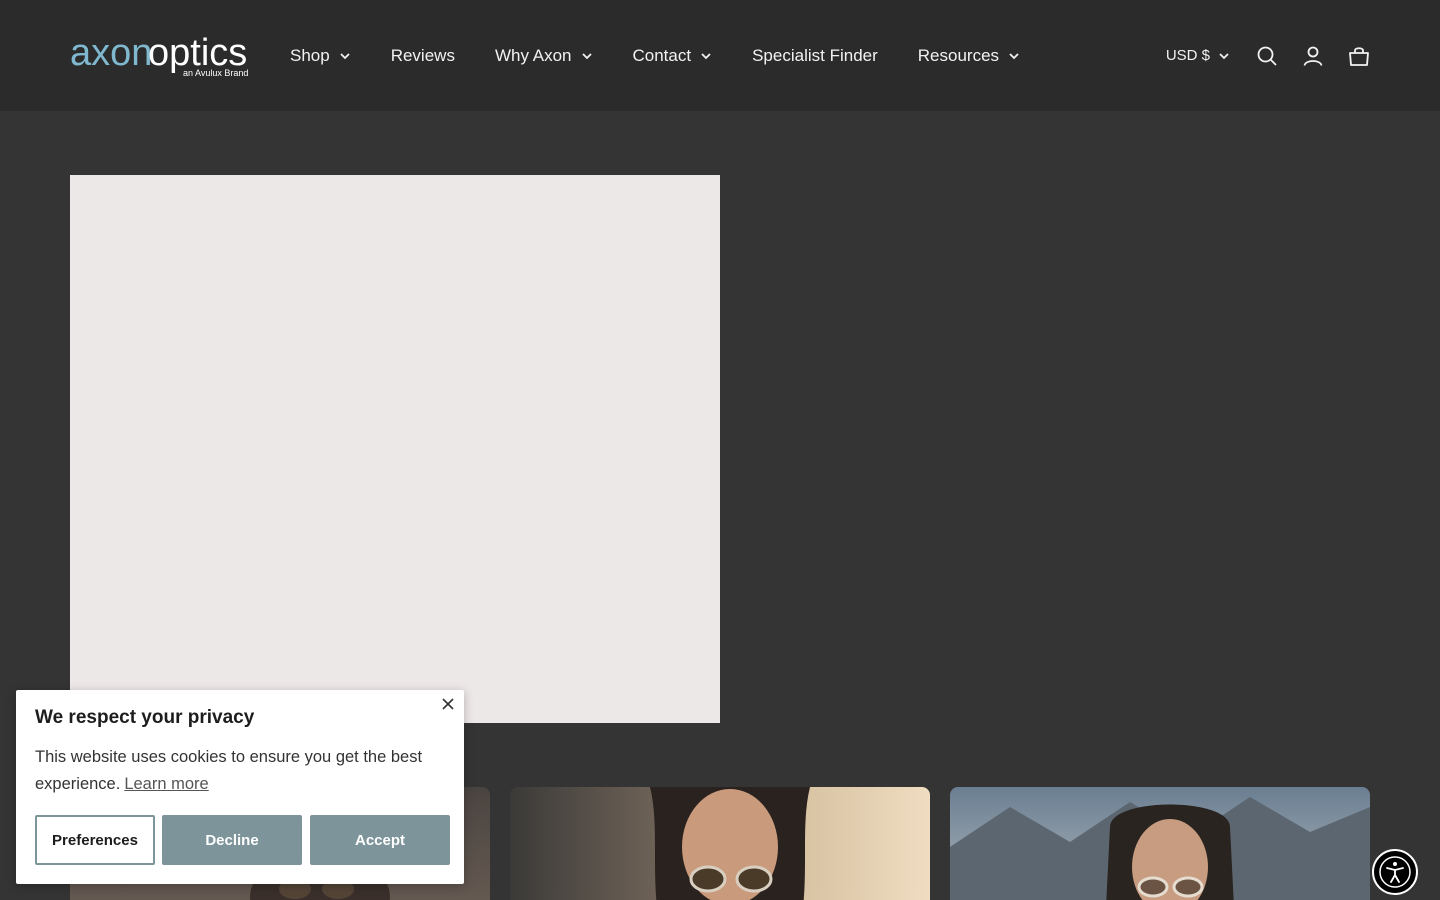 Image resolution: width=1440 pixels, height=900 pixels. I want to click on nav-item-specialist-finder: Specialist Finder, so click(815, 56).